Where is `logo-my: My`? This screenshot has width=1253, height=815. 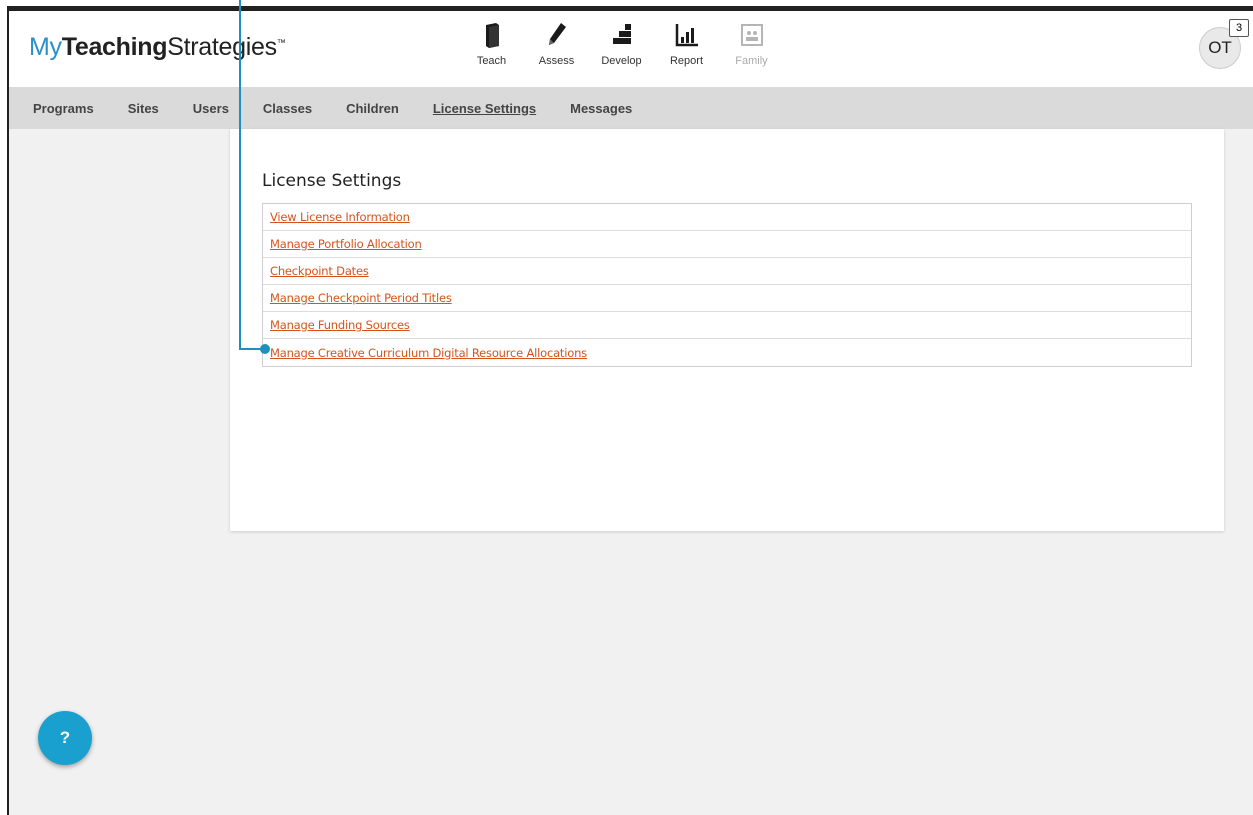 logo-my: My is located at coordinates (45, 47).